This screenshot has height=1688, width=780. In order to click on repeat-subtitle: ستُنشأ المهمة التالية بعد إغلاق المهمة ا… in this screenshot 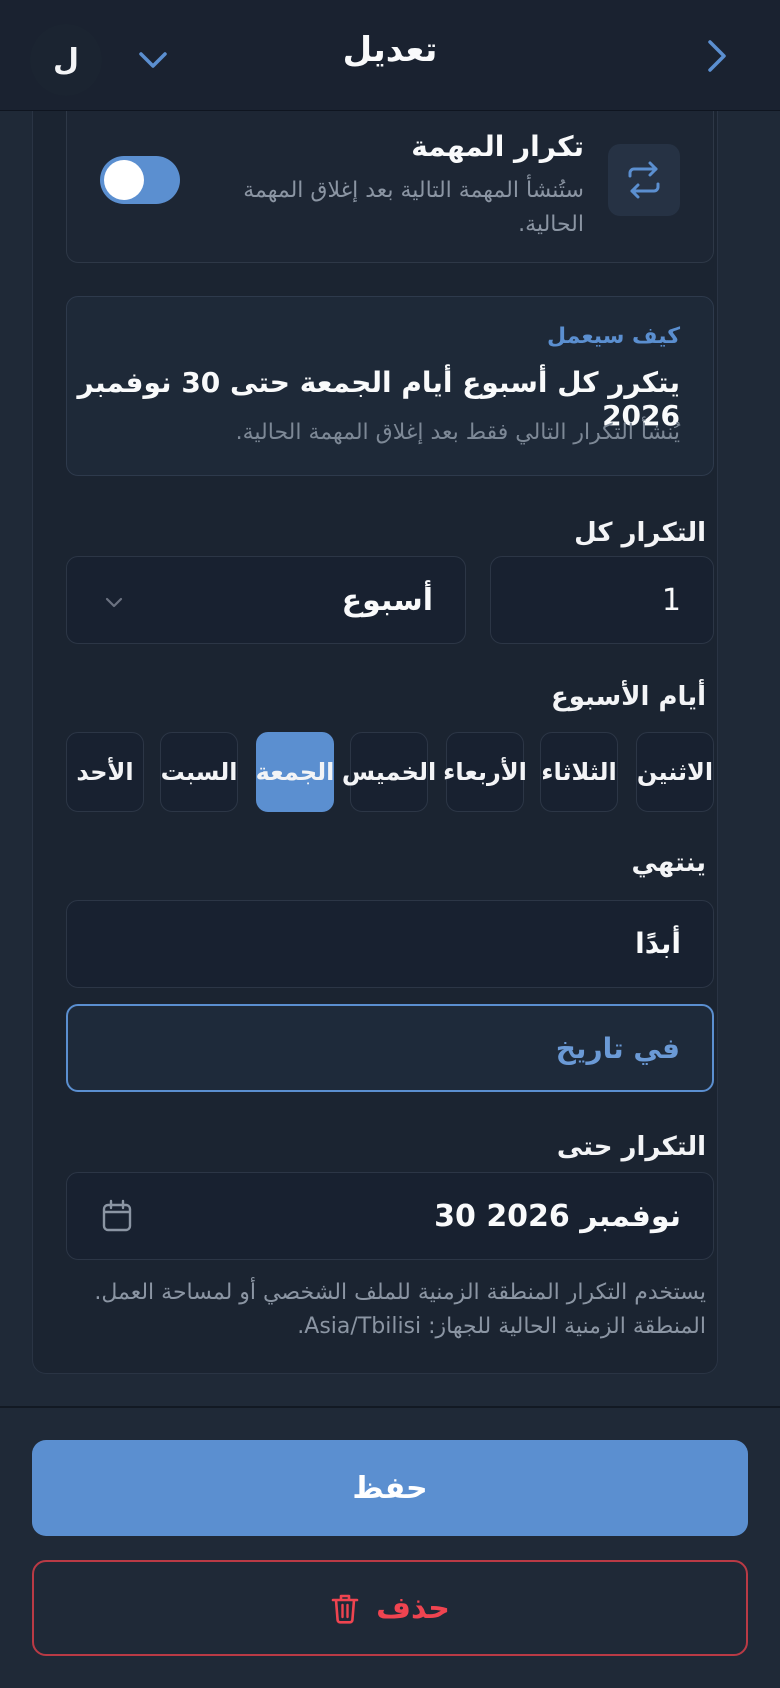, I will do `click(413, 207)`.